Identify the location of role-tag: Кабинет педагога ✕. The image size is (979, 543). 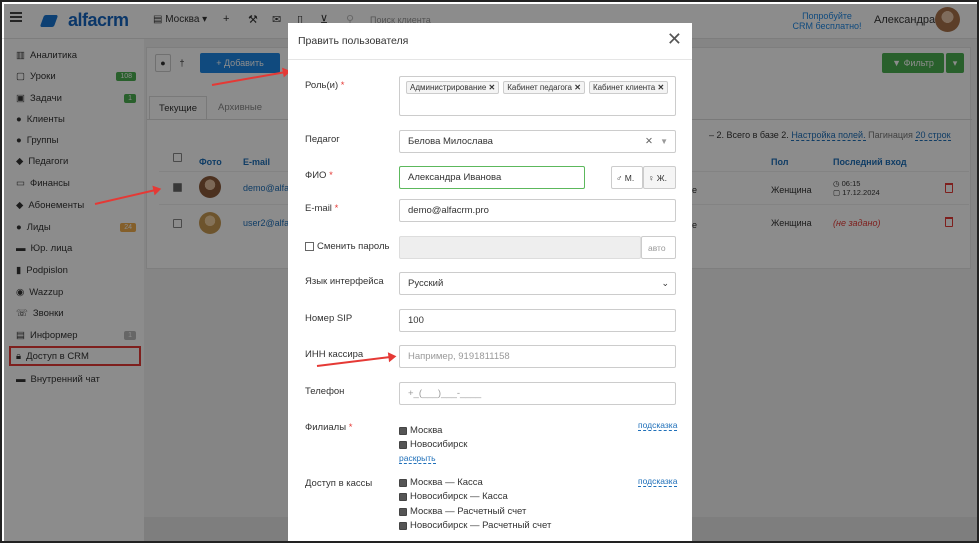
(544, 87).